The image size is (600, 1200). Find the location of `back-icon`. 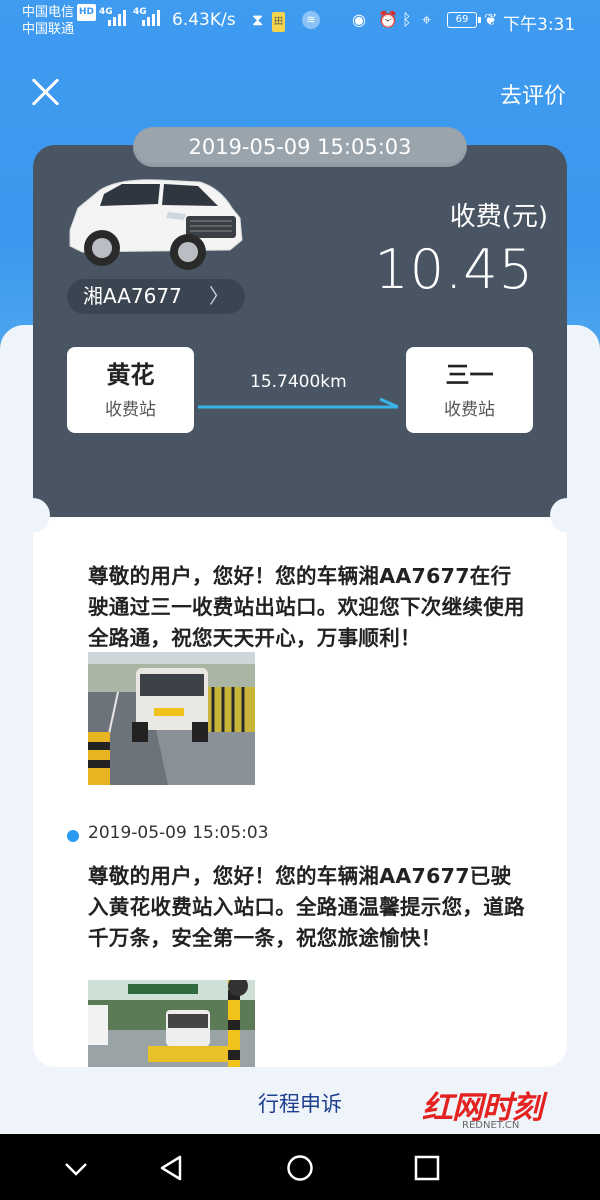

back-icon is located at coordinates (172, 1168).